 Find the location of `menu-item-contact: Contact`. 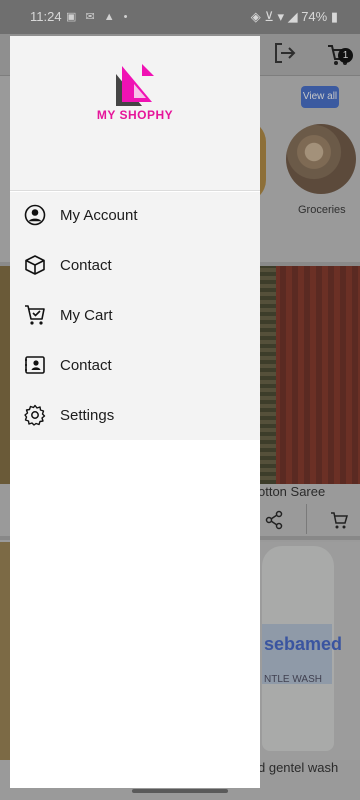

menu-item-contact: Contact is located at coordinates (135, 266).